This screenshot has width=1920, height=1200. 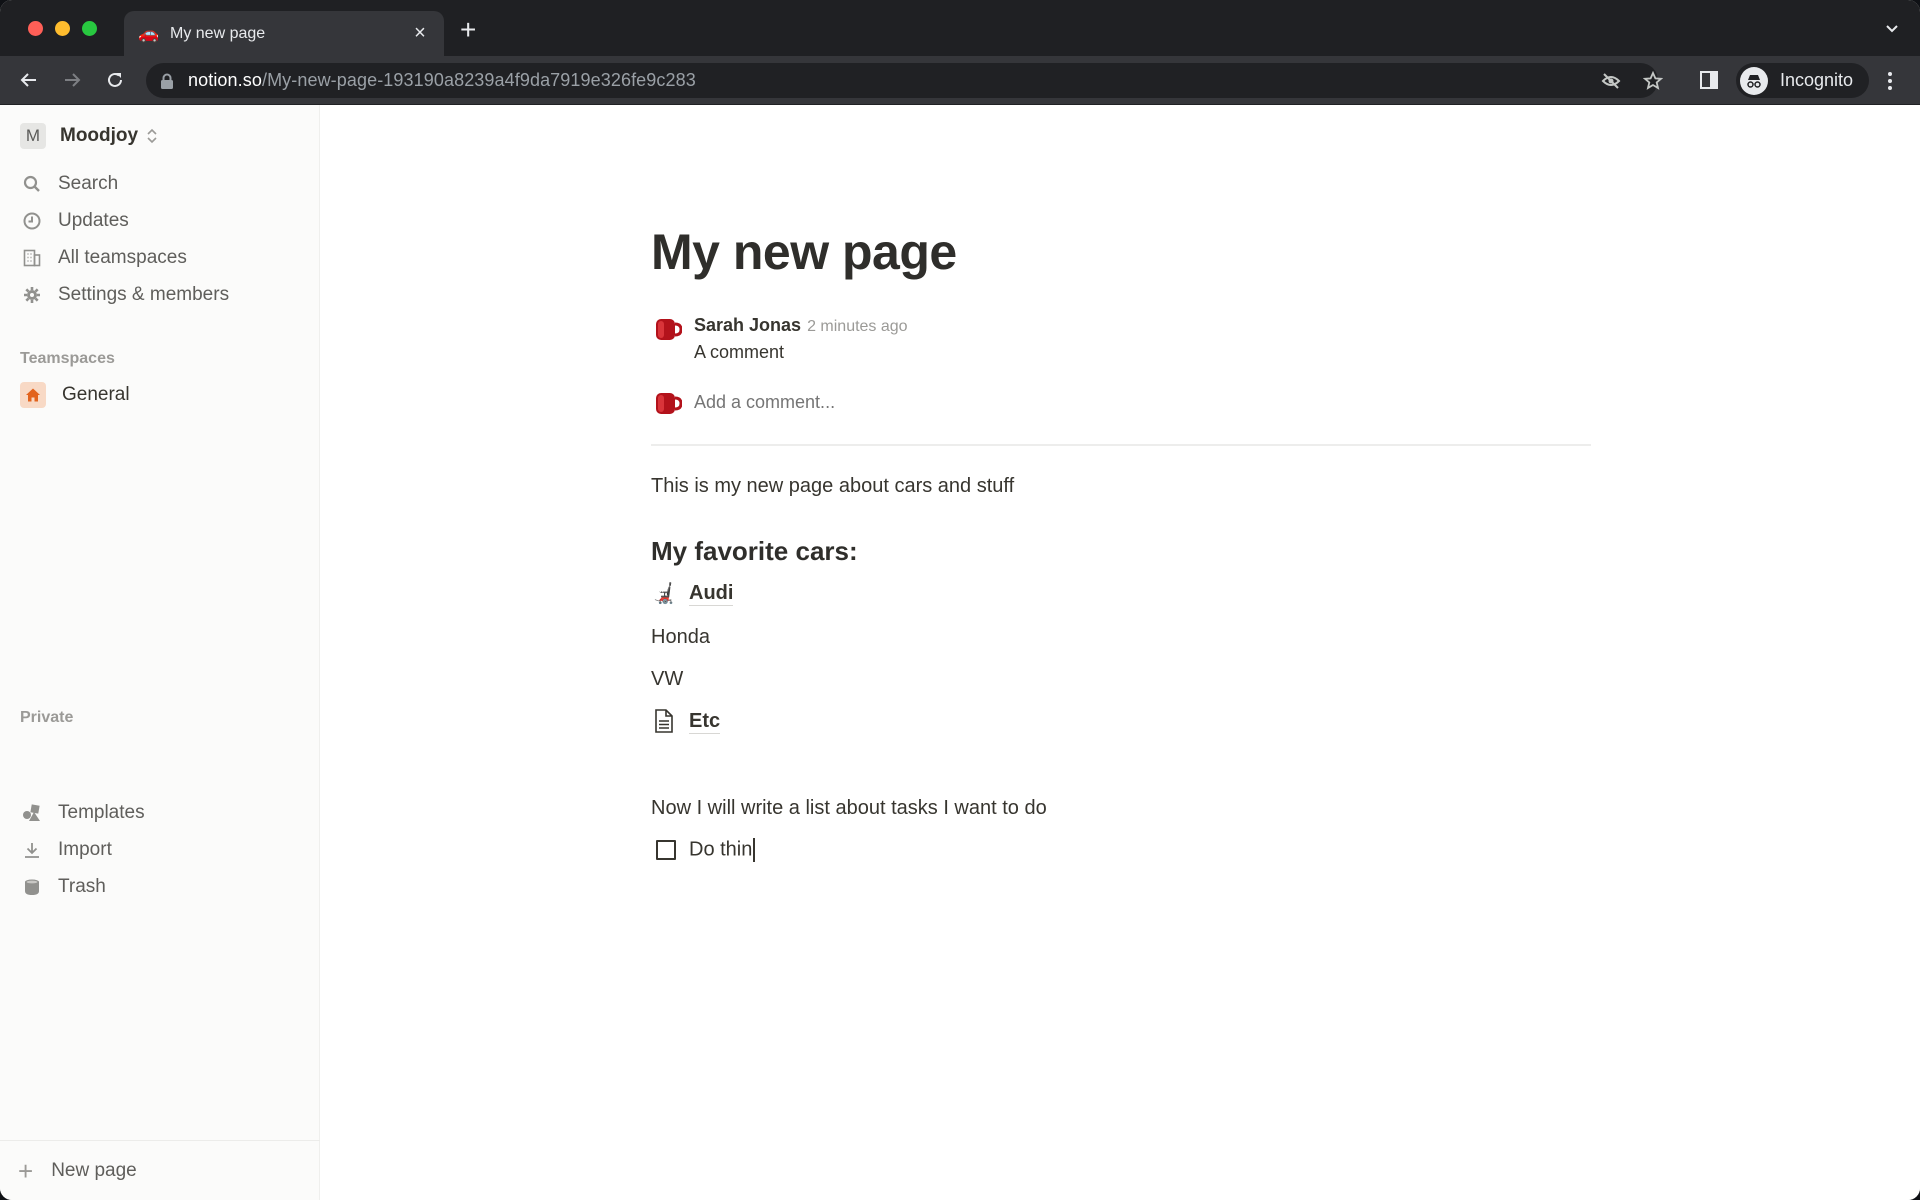 I want to click on sidebar-item-settings: Settings & members, so click(x=161, y=295).